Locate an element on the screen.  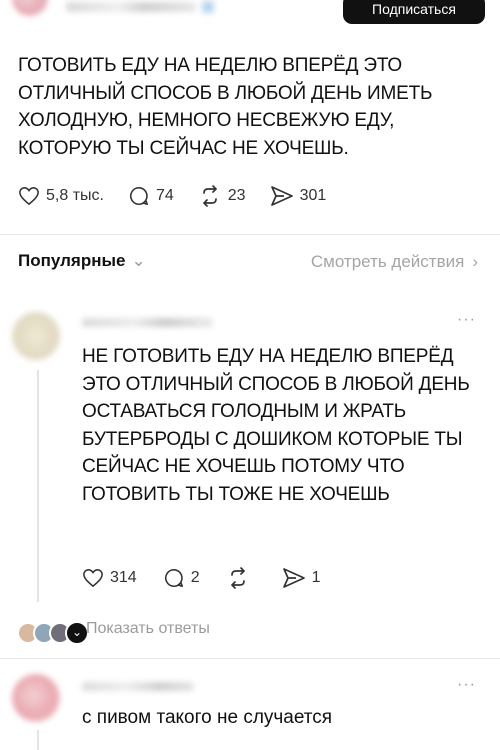
comment-like-count: 314 is located at coordinates (123, 577).